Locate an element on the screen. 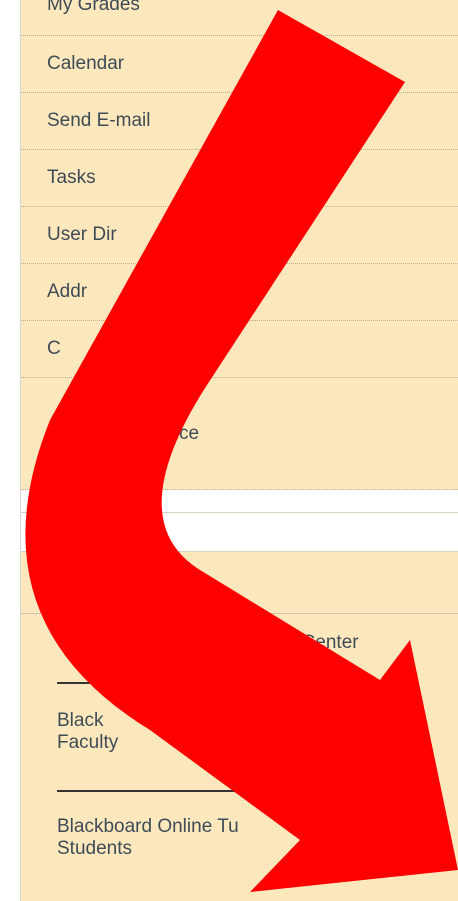 This screenshot has width=458, height=901. panel-header is located at coordinates (239, 583).